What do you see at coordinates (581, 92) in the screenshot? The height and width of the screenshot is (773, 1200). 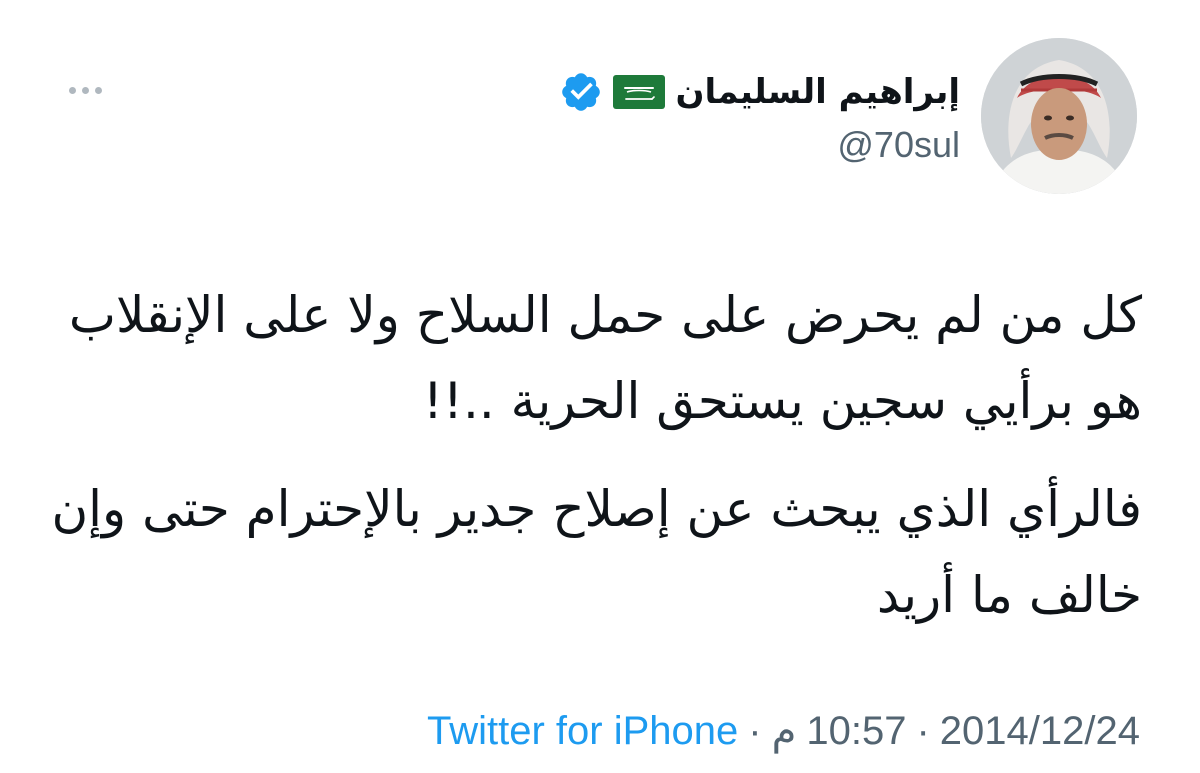 I see `verified-badge-icon` at bounding box center [581, 92].